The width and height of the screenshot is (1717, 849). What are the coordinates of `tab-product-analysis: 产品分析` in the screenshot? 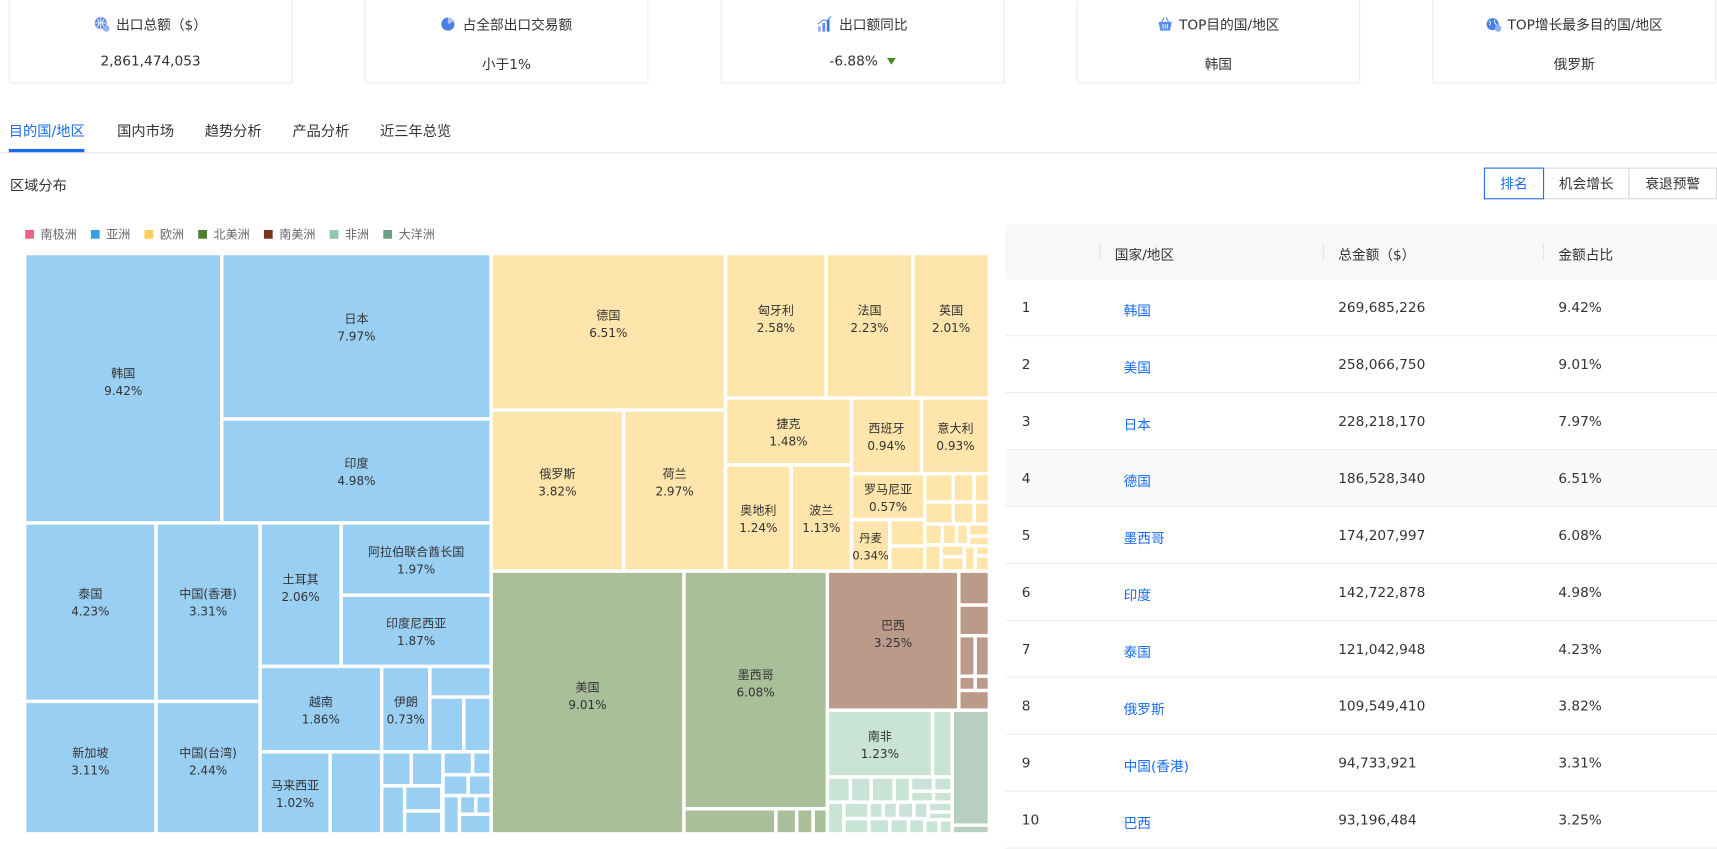 It's located at (320, 129).